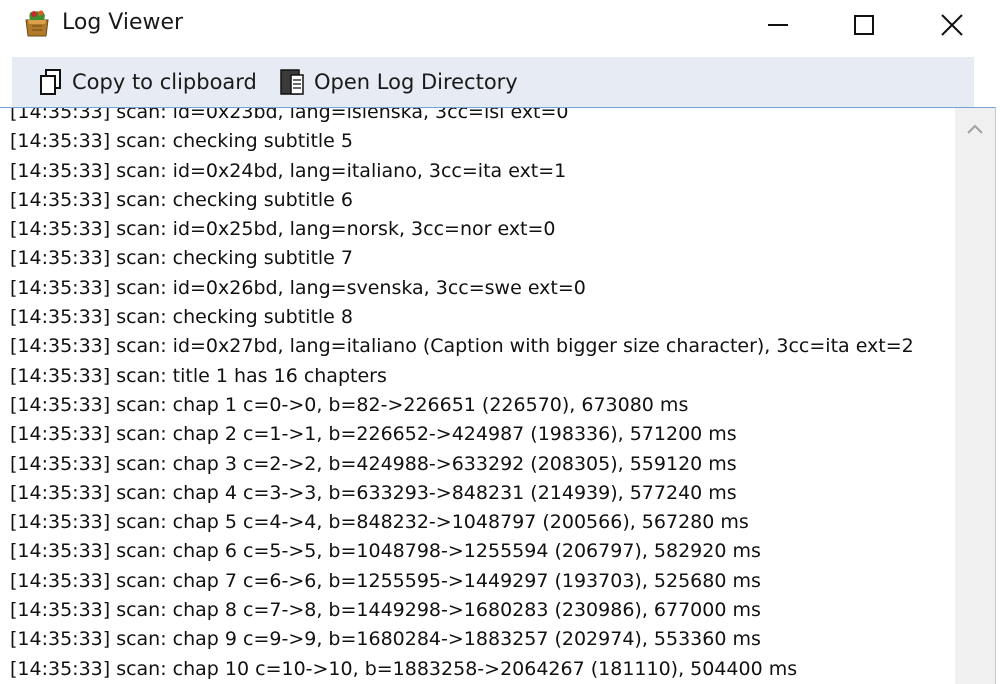  Describe the element at coordinates (181, 141) in the screenshot. I see `log-line: [14:35:33] scan: checking subtitle 5` at that location.